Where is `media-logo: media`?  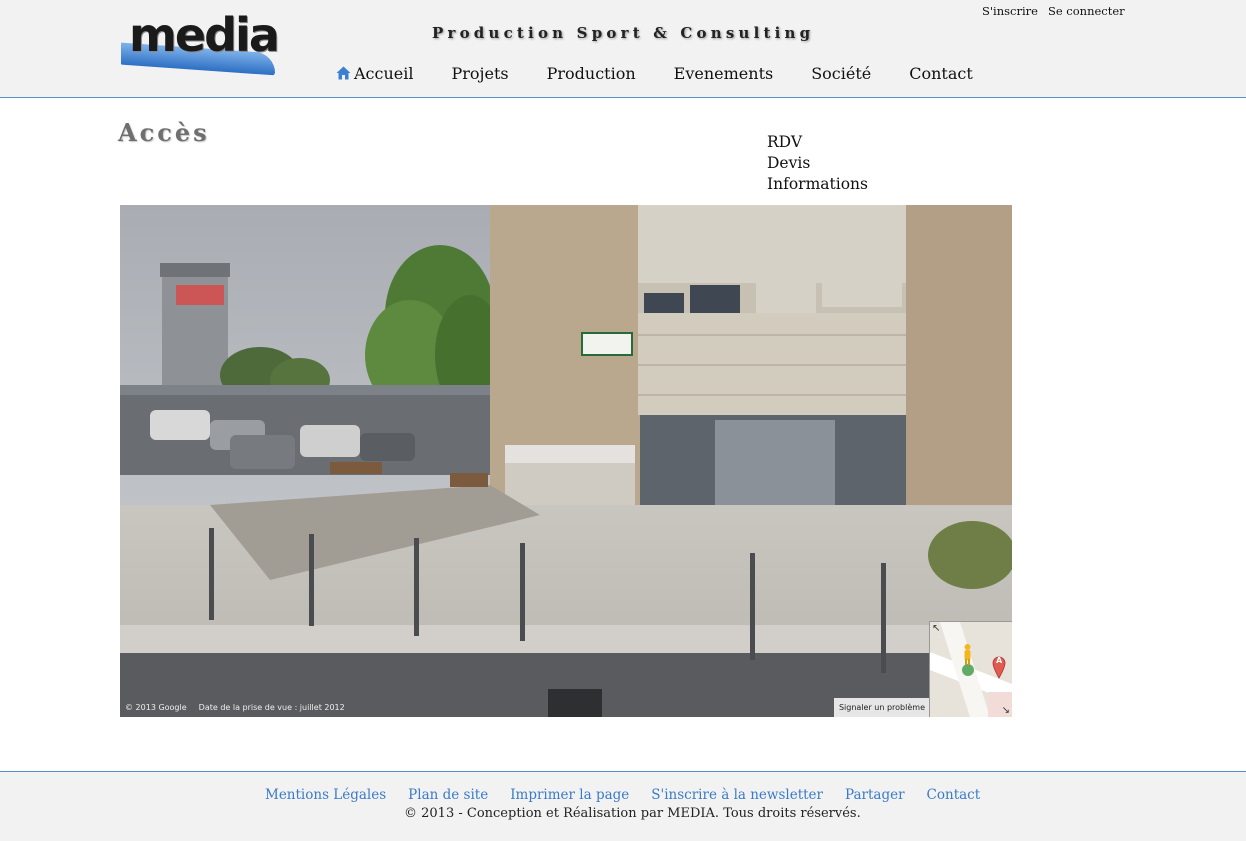
media-logo: media is located at coordinates (200, 42).